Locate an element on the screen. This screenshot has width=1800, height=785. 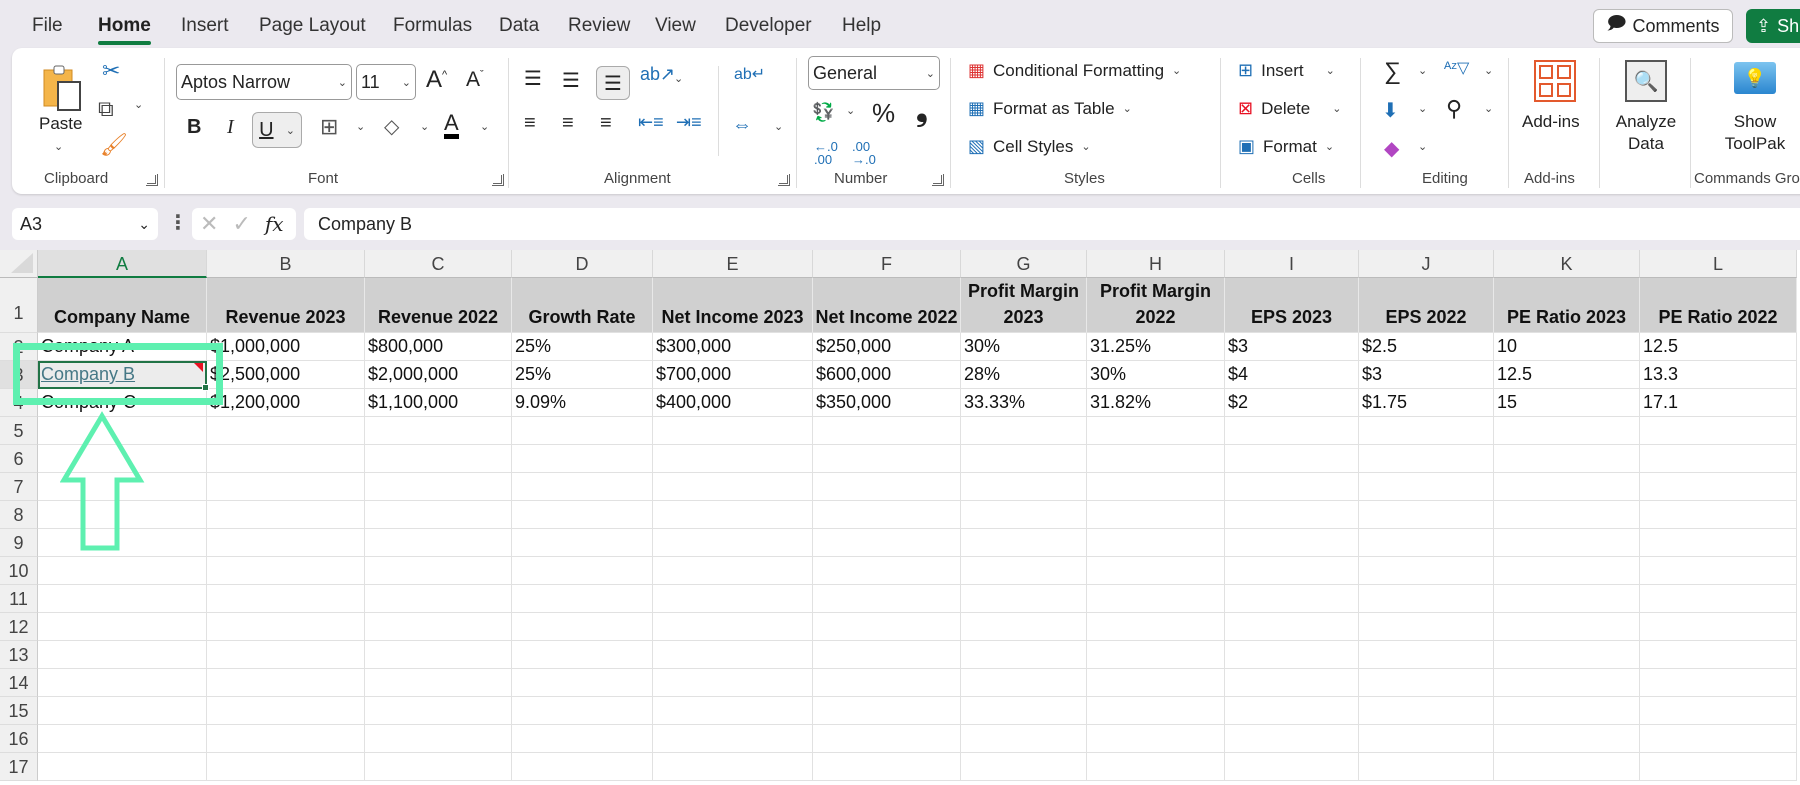
find-select-icon: ⚲ is located at coordinates (1454, 109).